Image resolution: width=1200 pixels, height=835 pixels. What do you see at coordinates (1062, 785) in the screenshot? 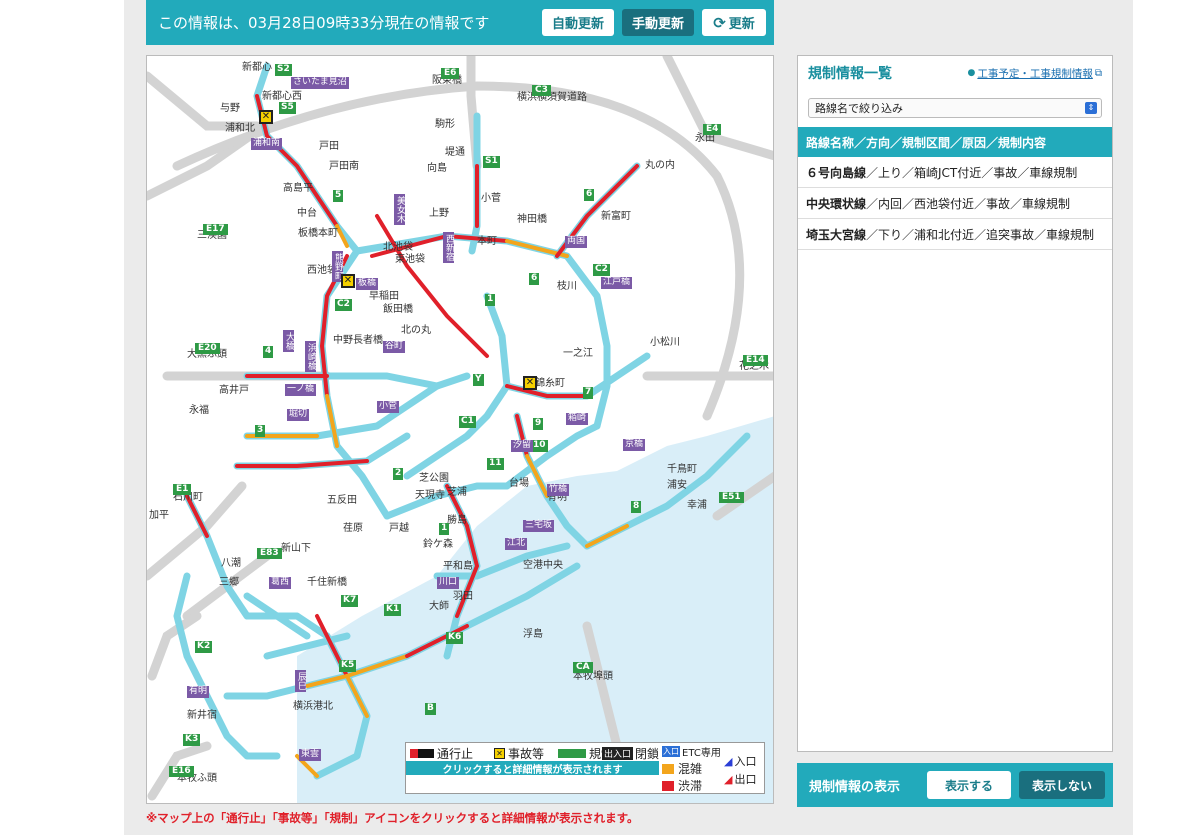
I see `hide-regulation-button: 表示しない` at bounding box center [1062, 785].